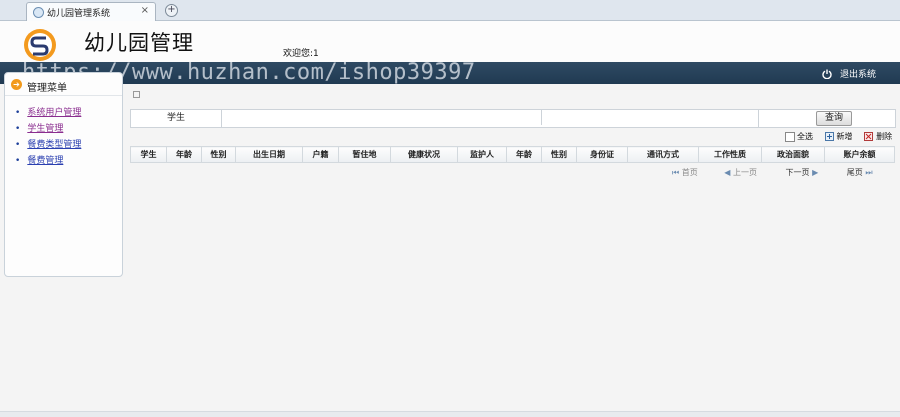  I want to click on sidebar: ➔ 管理菜单 • 系统用户管理 • 学生管理 • 餐费类型管理 • 餐费管理, so click(63, 174).